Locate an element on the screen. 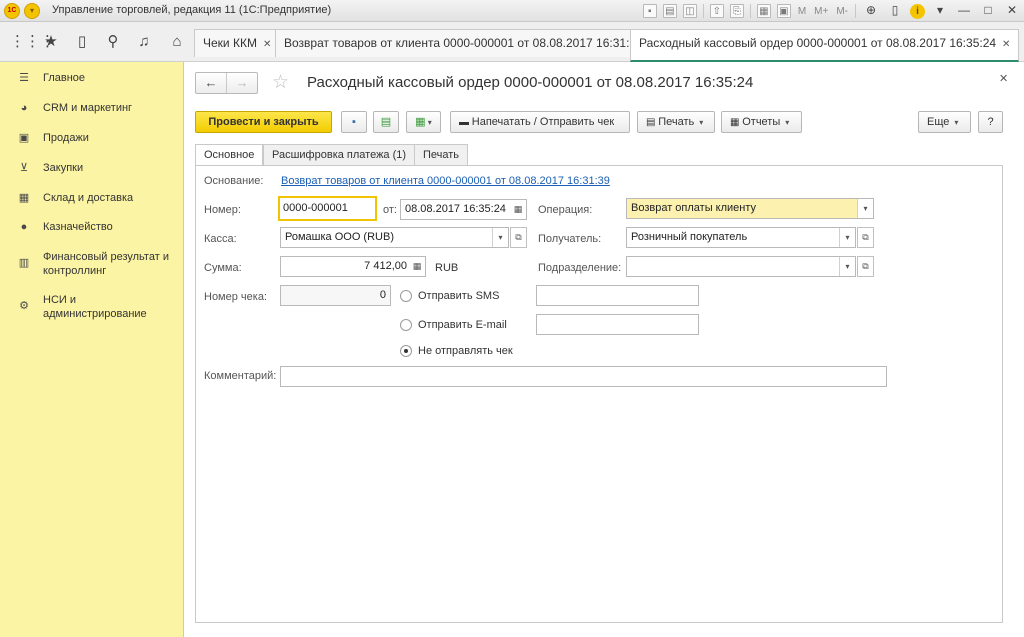 This screenshot has width=1024, height=637. minimize-icon: — is located at coordinates (964, 11).